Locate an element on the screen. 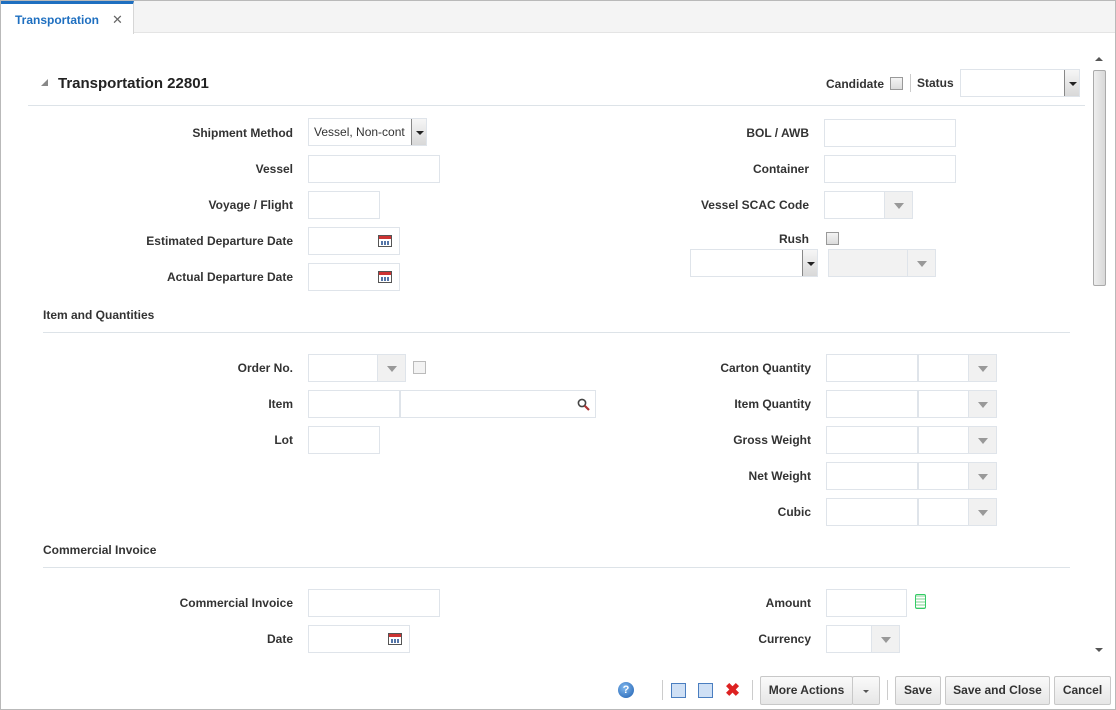 The image size is (1116, 710). rush-select is located at coordinates (754, 263).